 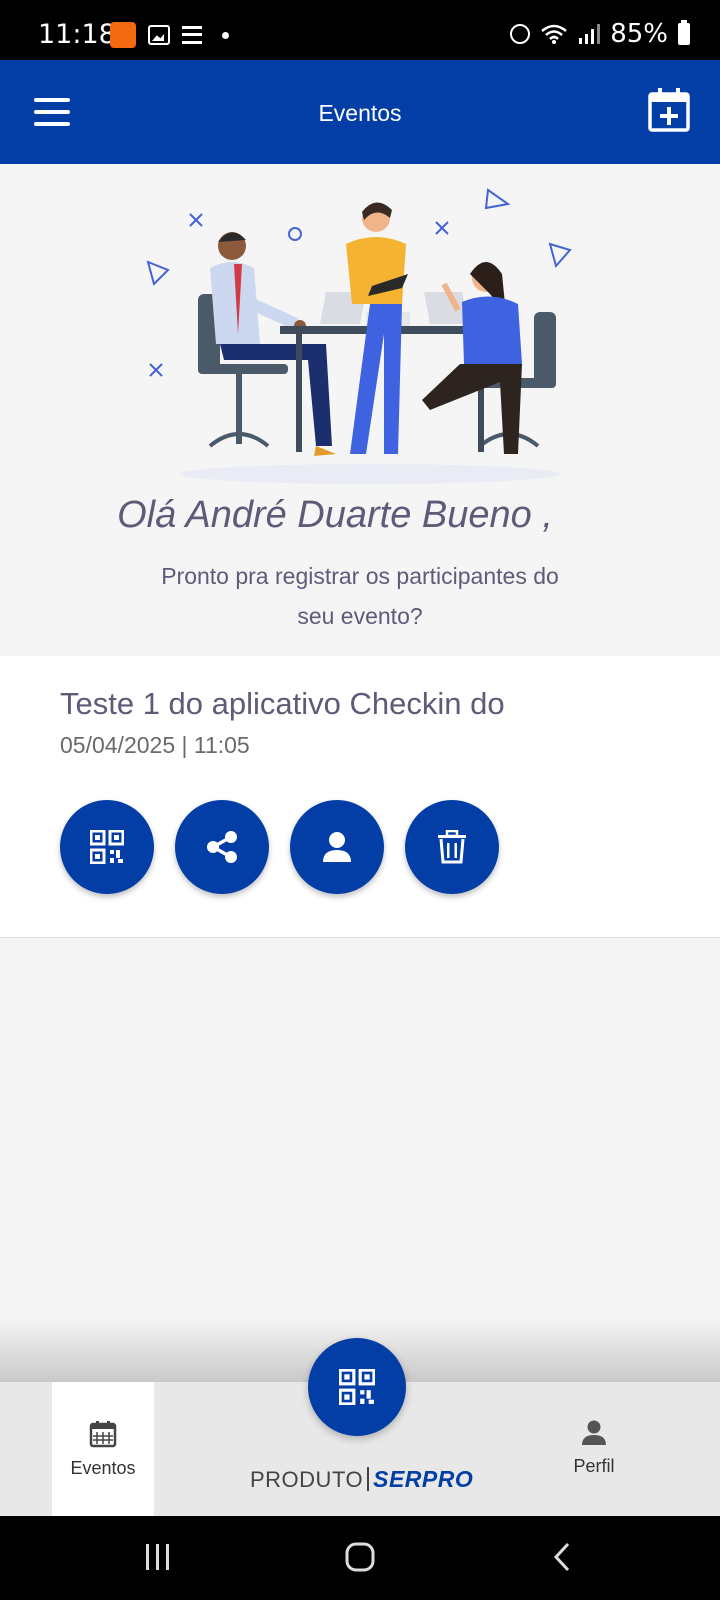 I want to click on serpro-brand: PRODUTO SERPRO, so click(x=361, y=1479).